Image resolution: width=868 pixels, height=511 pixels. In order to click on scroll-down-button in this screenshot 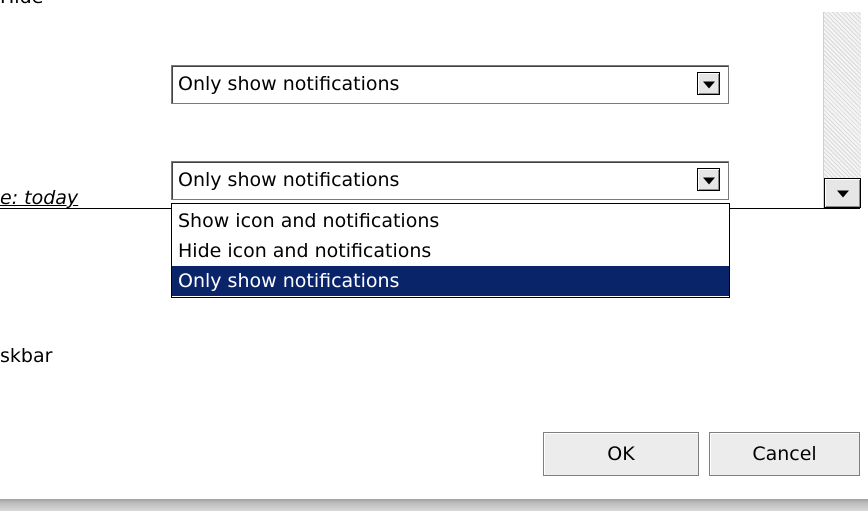, I will do `click(842, 193)`.